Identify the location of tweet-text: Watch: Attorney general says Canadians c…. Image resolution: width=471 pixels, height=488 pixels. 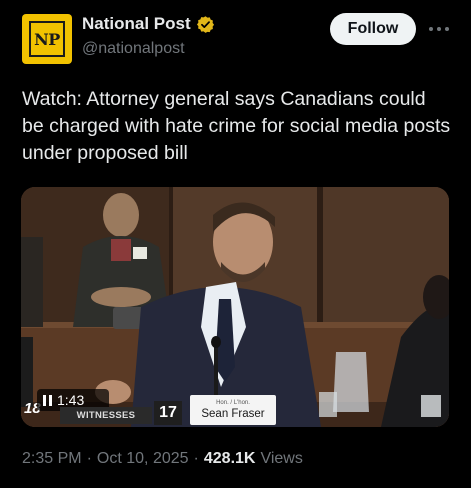
(236, 126).